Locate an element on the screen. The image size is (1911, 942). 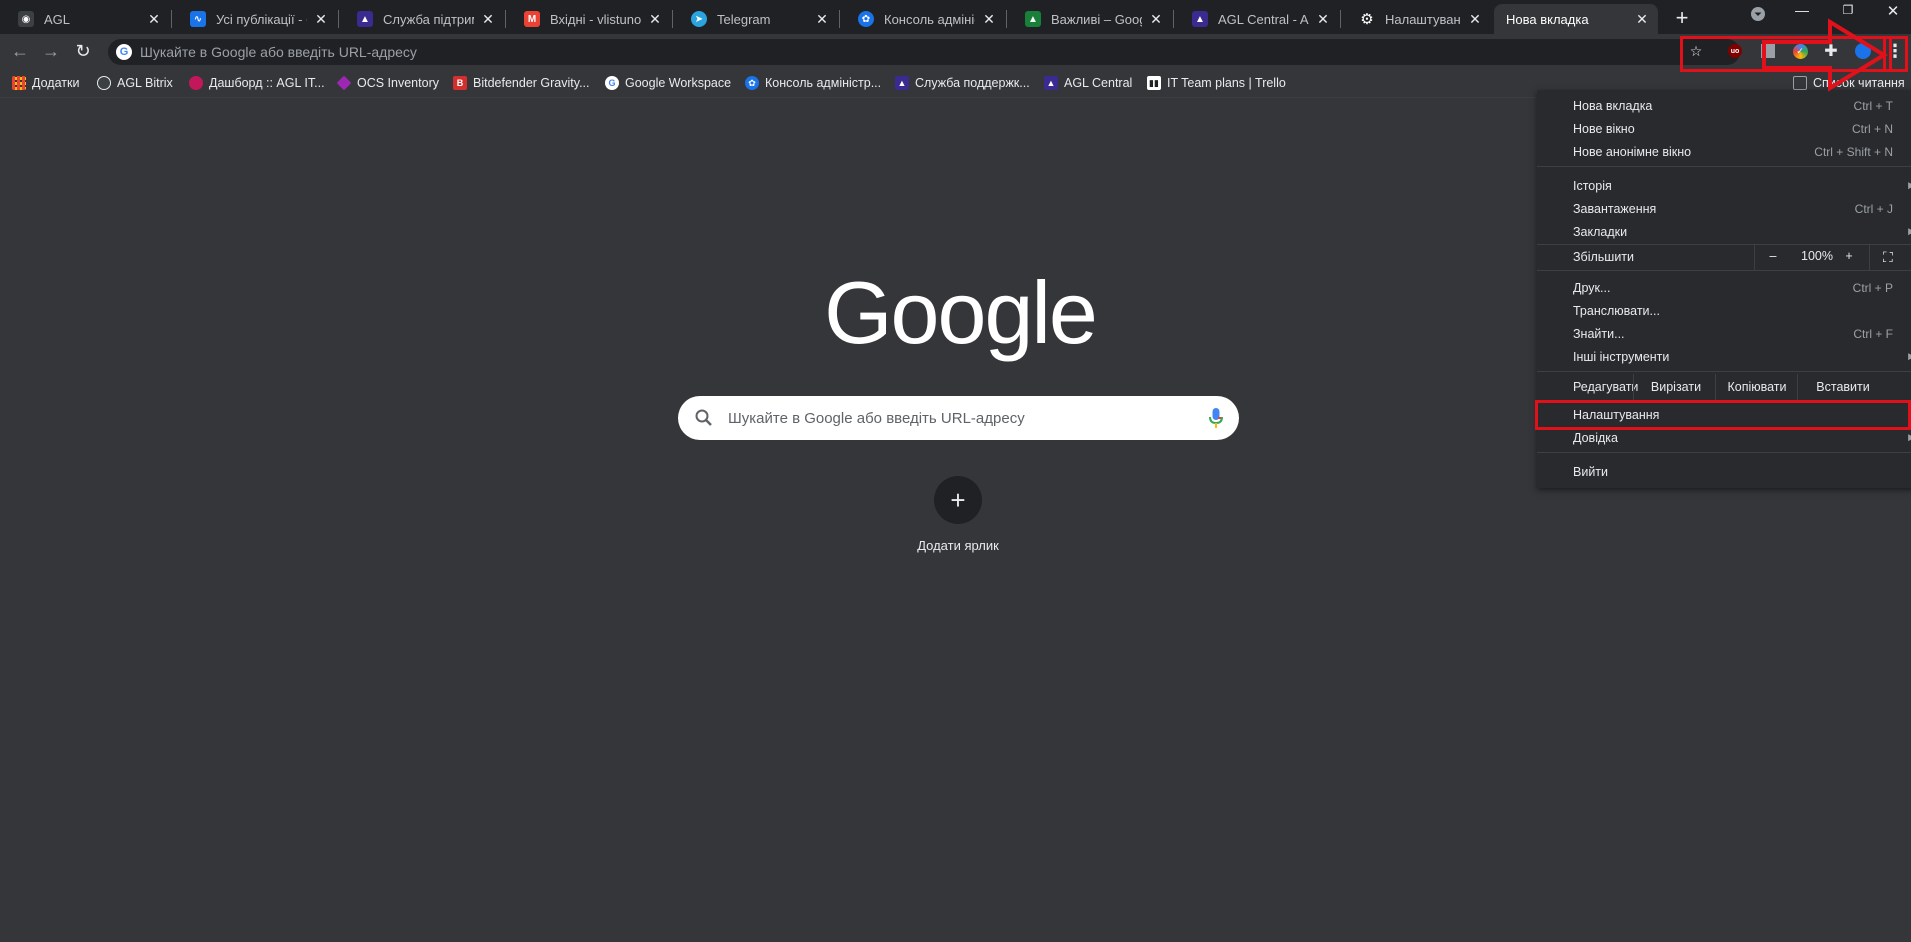
bookmark-agl-central: ▲ AGL Central is located at coordinates (1088, 83).